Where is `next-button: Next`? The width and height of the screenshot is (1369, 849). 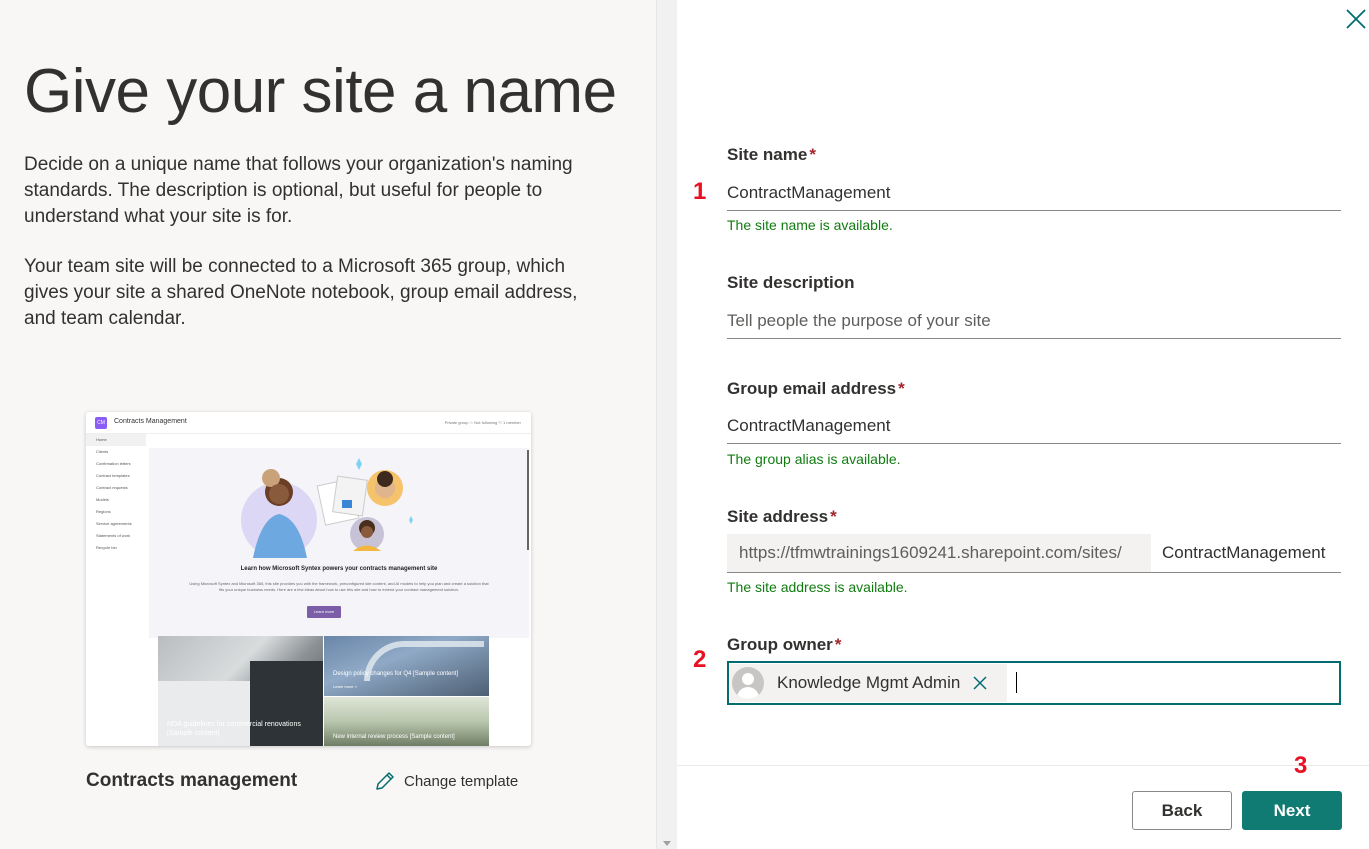
next-button: Next is located at coordinates (1292, 810).